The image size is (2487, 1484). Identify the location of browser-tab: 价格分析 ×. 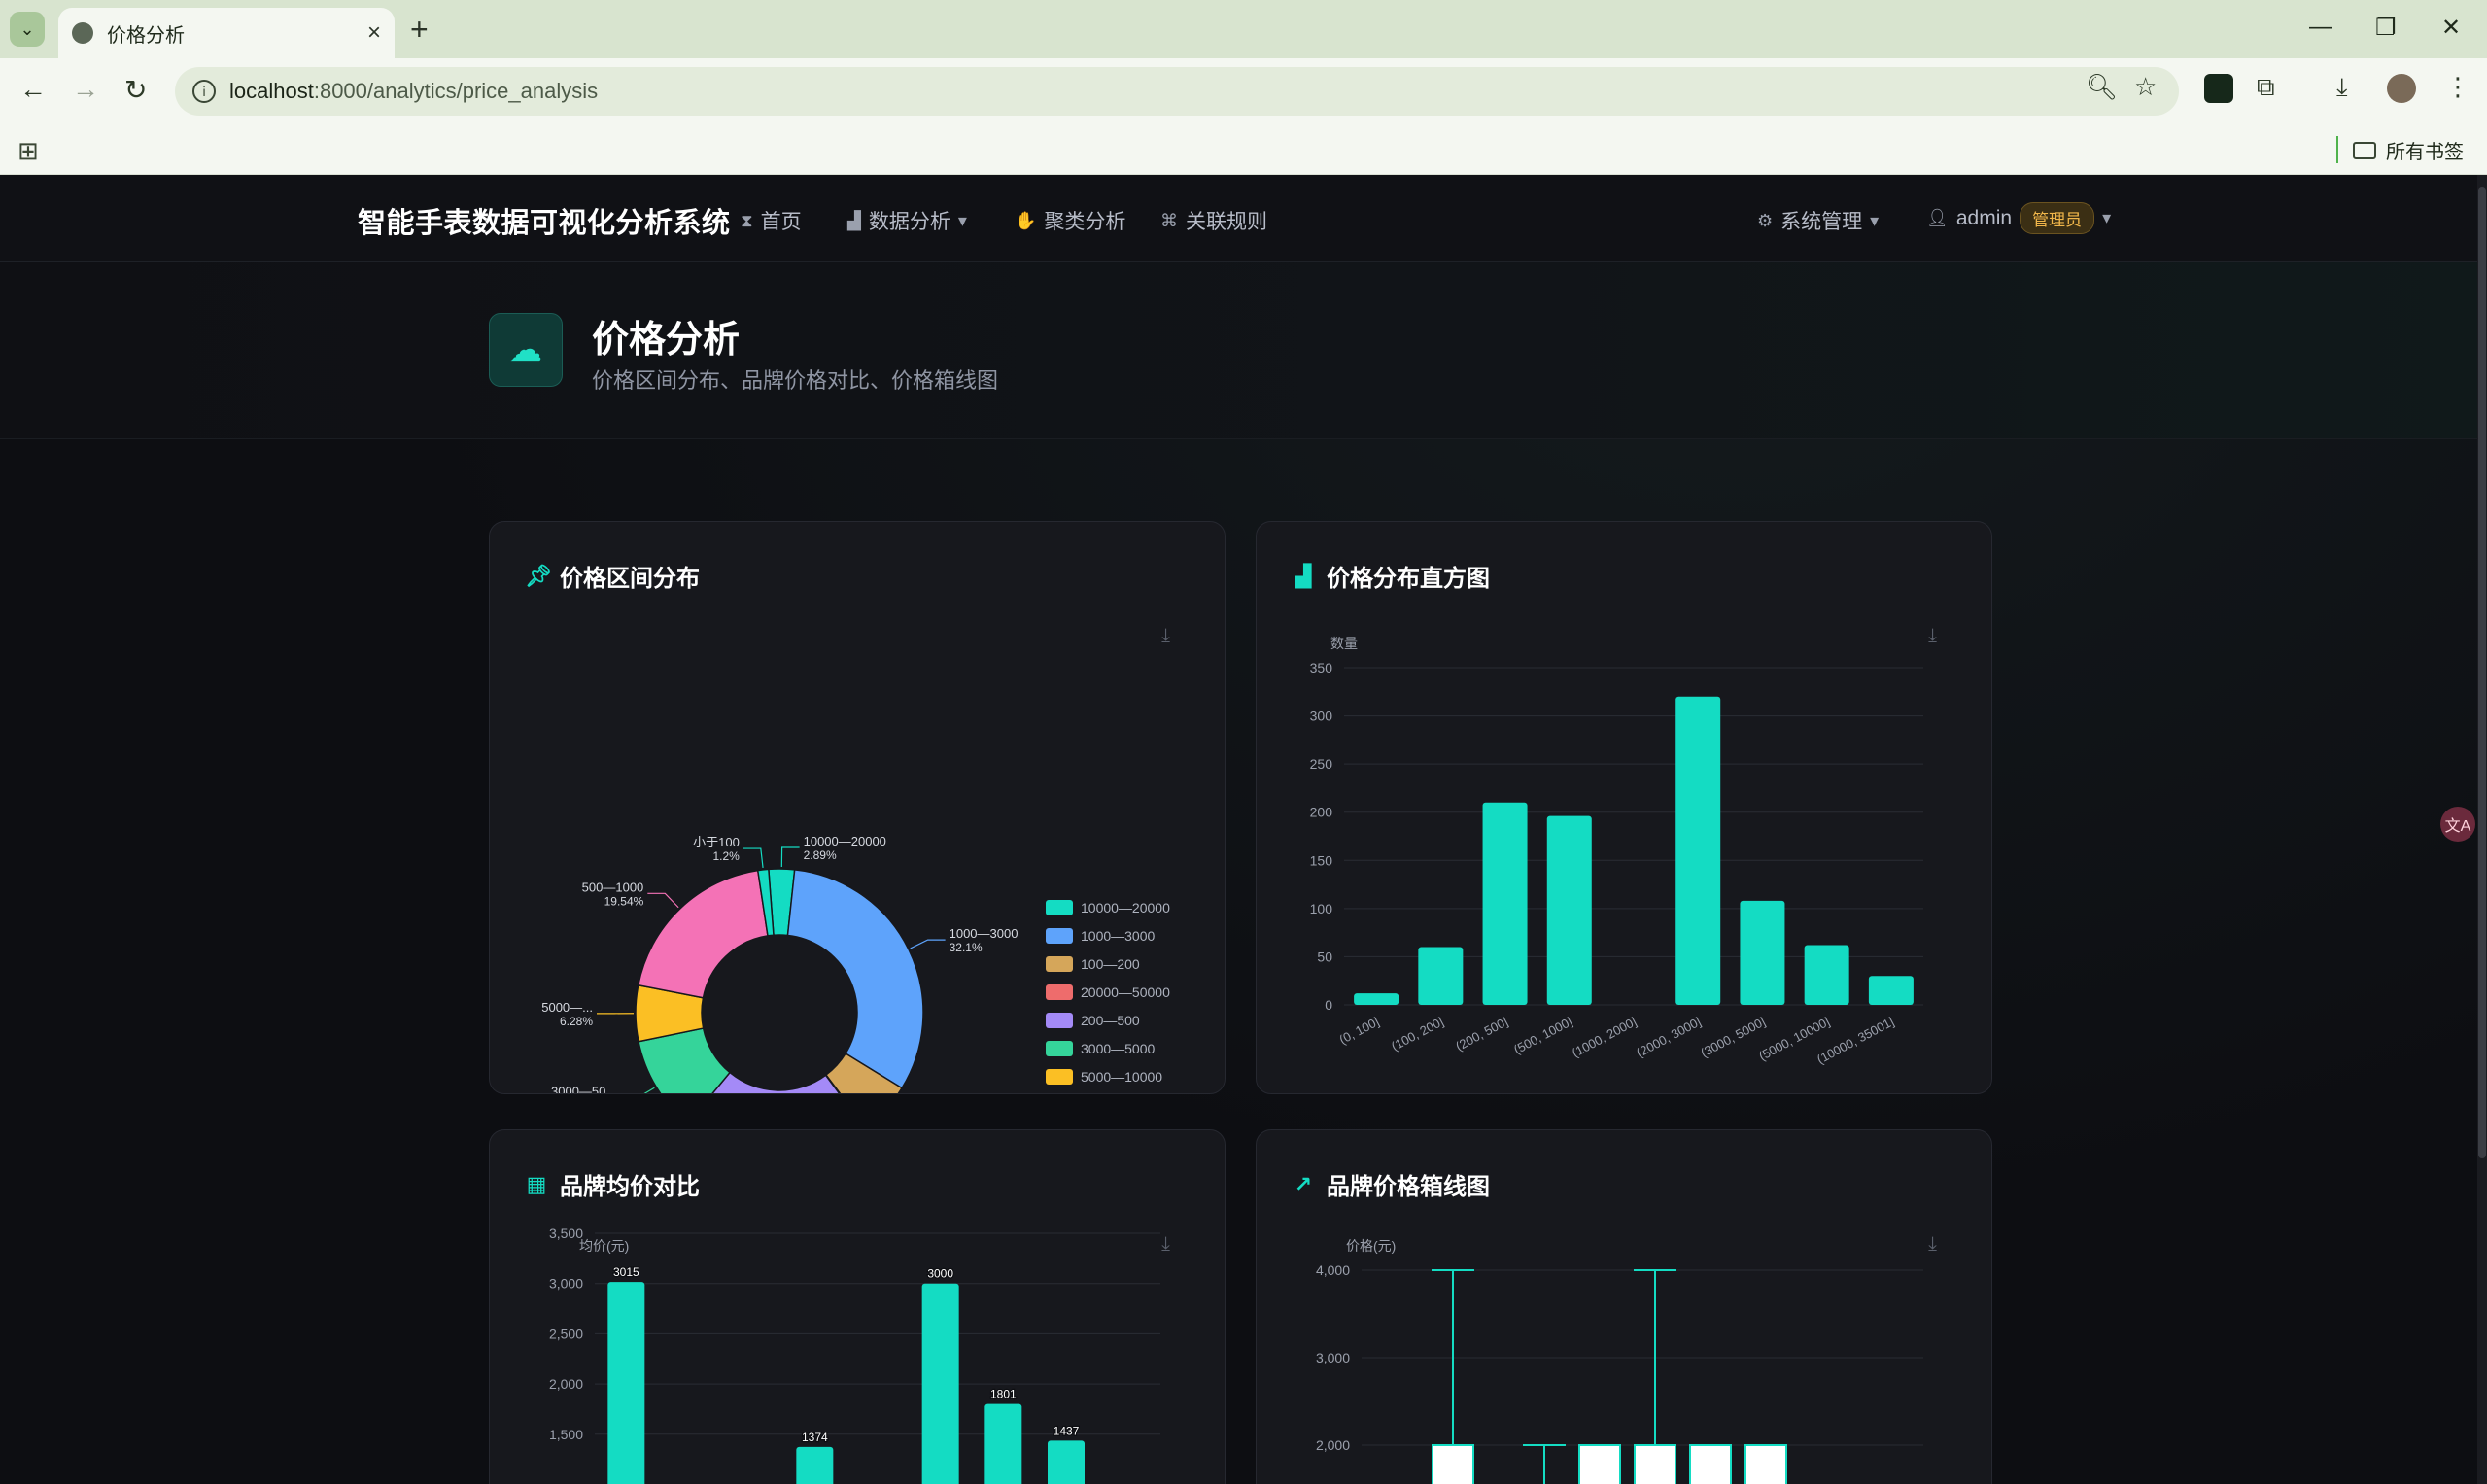
(226, 33).